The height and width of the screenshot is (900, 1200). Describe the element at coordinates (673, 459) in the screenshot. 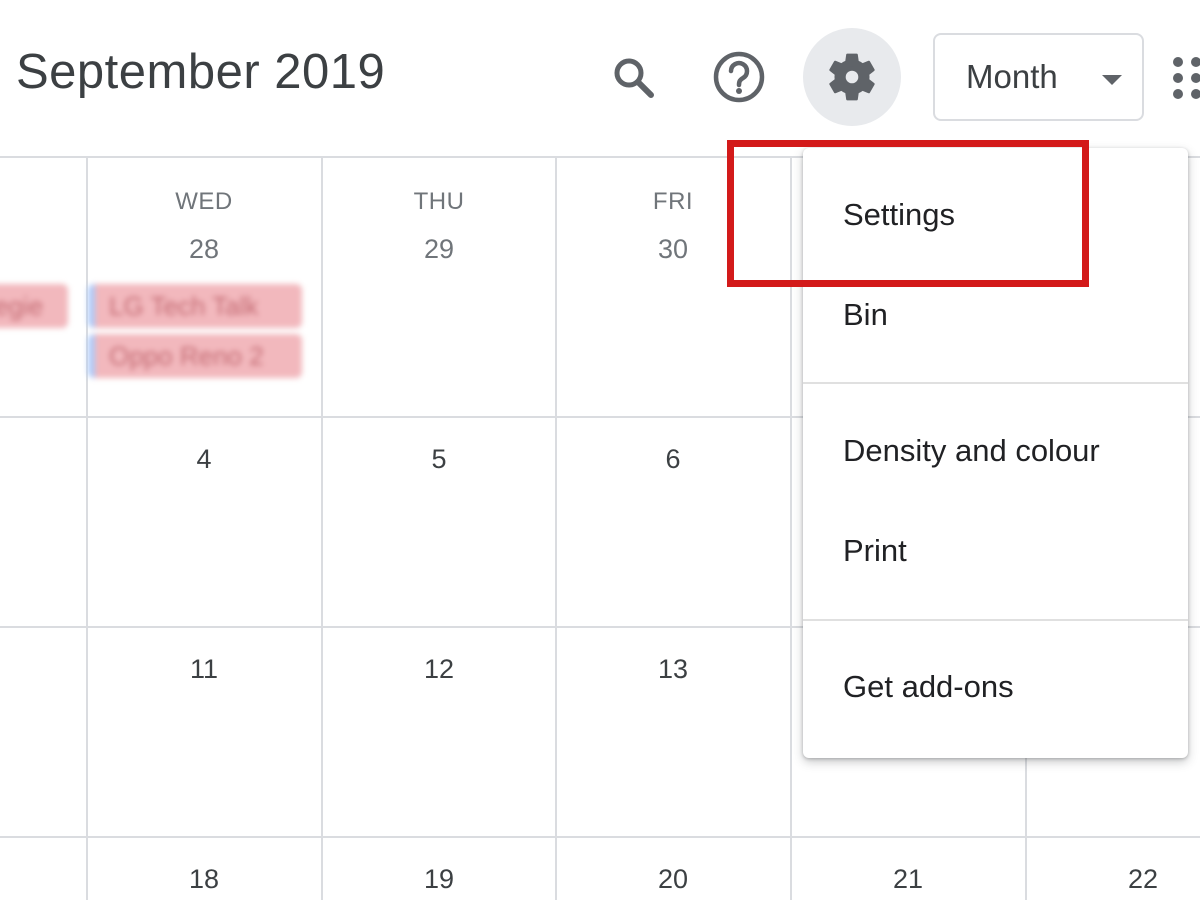

I see `day-number: 6` at that location.